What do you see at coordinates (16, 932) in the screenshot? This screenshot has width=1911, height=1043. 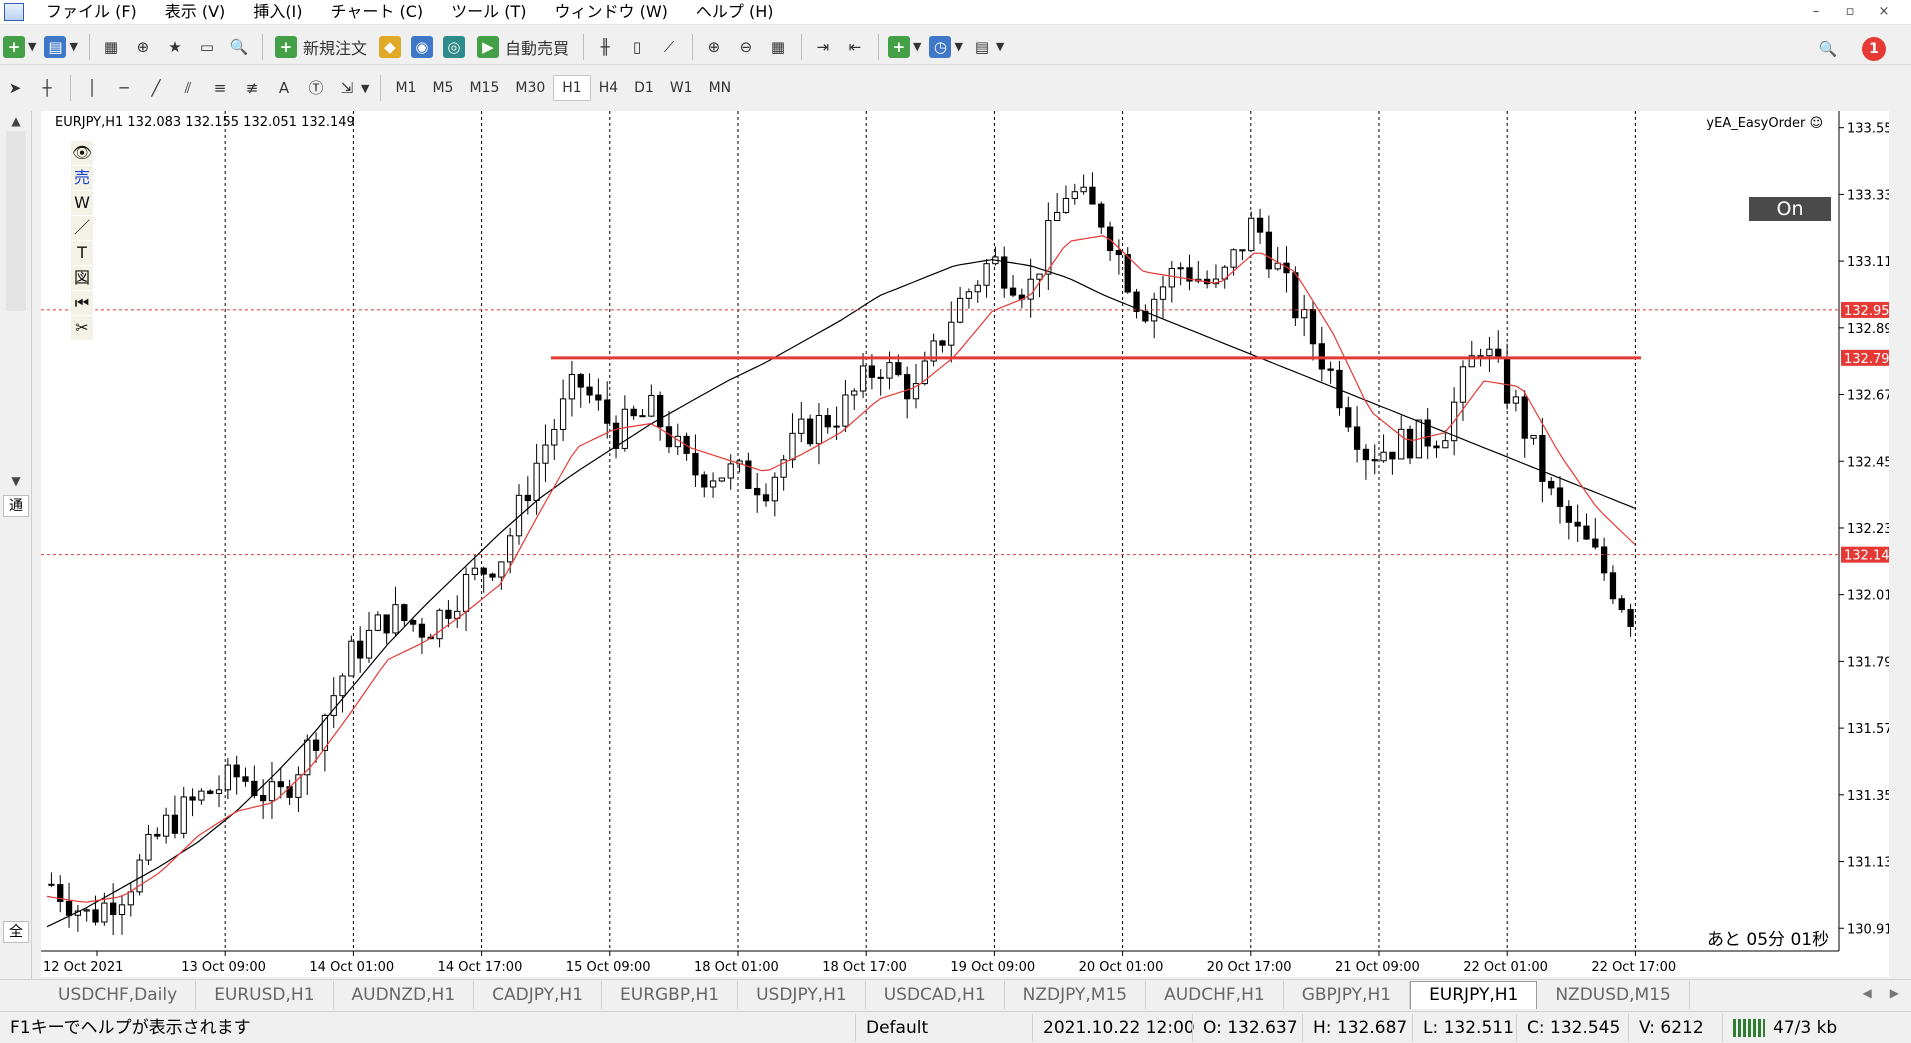 I see `tab-all: 全` at bounding box center [16, 932].